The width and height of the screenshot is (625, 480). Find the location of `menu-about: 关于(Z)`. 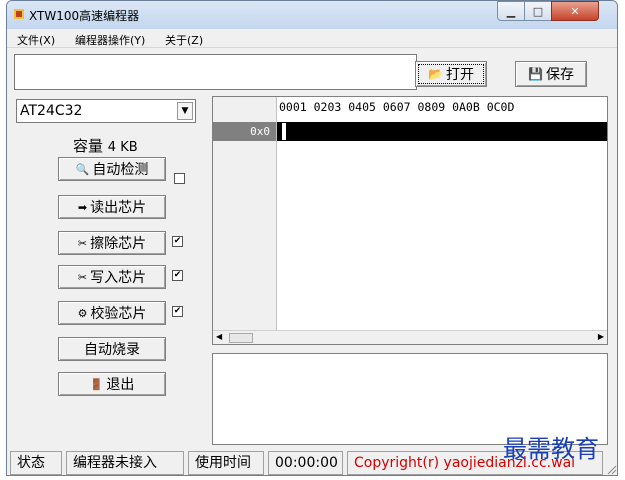

menu-about: 关于(Z) is located at coordinates (184, 40).